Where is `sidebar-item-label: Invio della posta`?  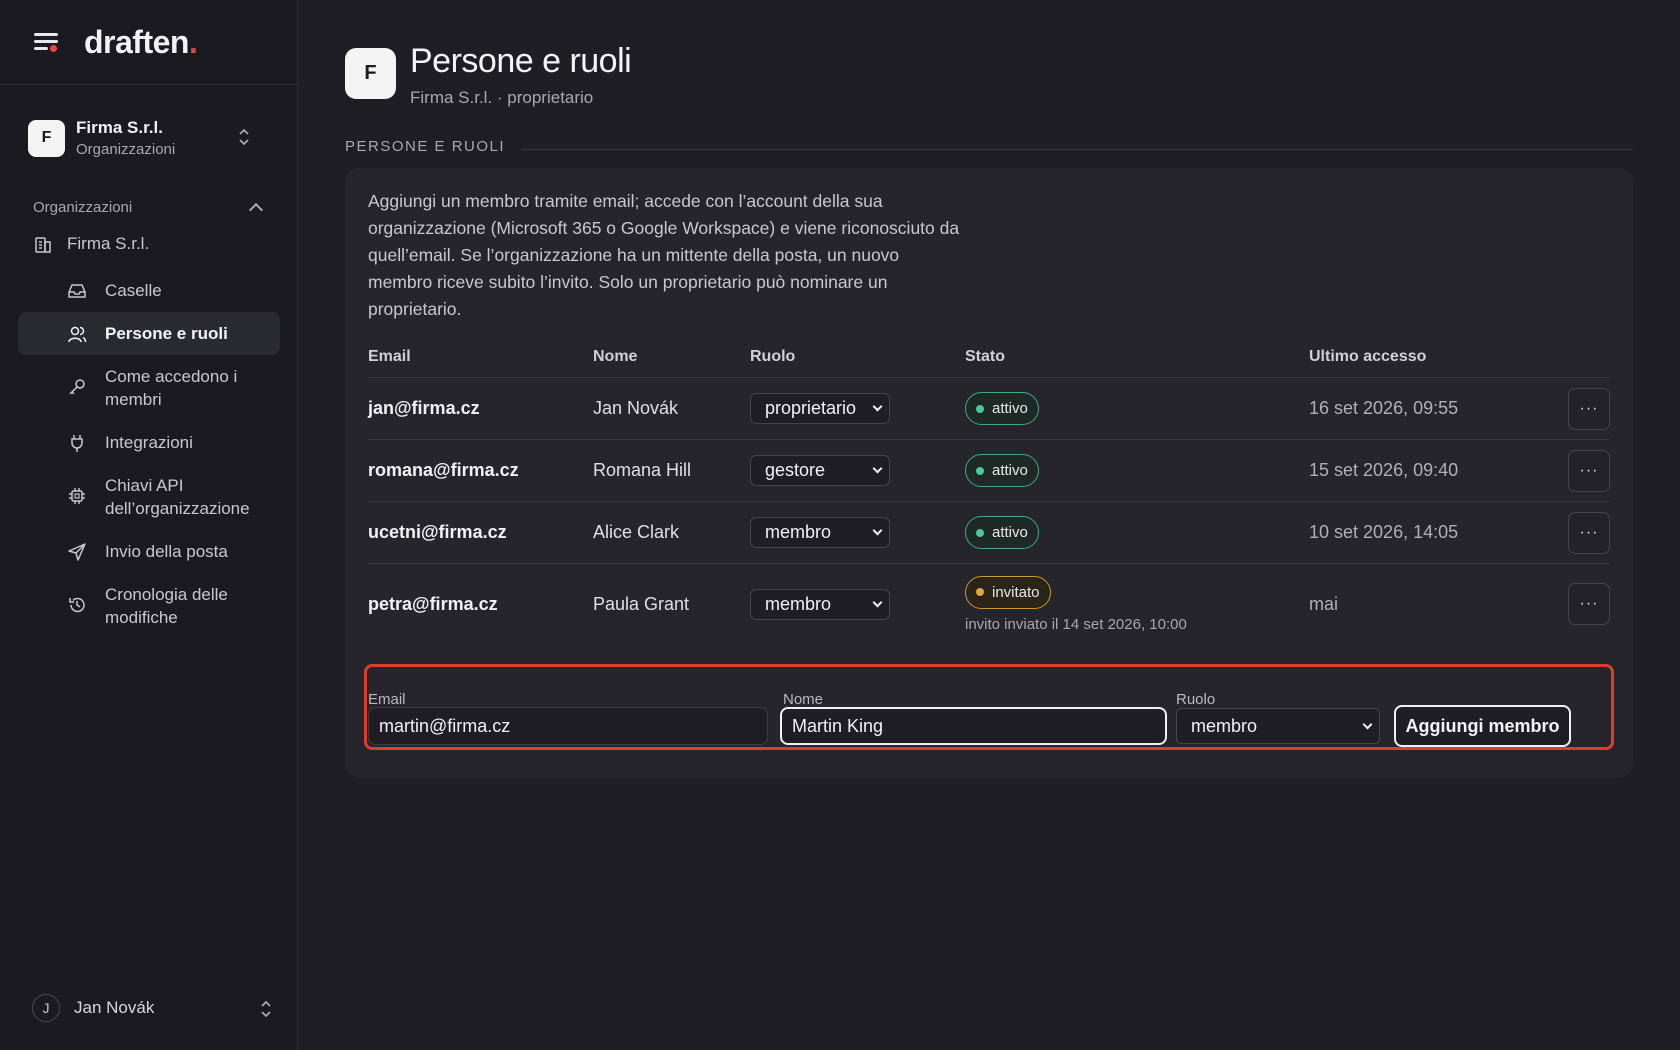 sidebar-item-label: Invio della posta is located at coordinates (166, 551).